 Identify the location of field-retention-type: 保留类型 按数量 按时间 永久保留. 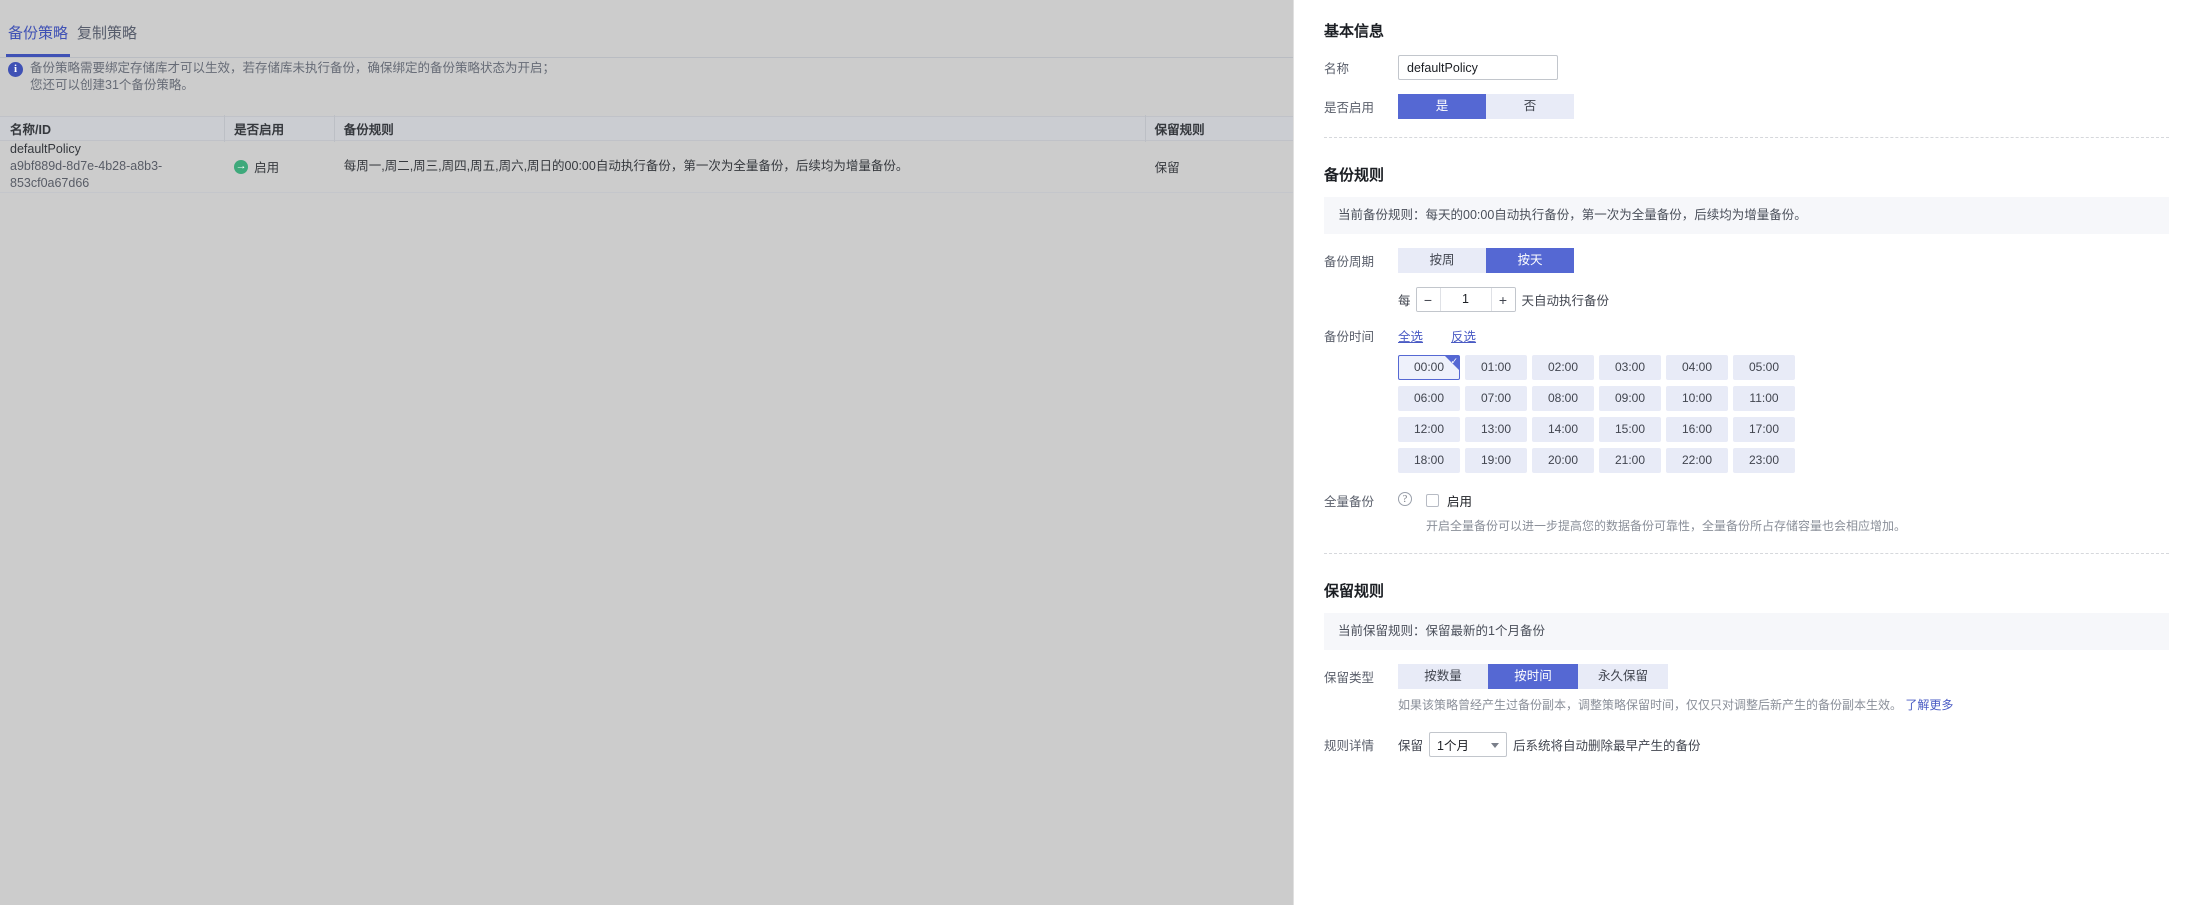
(1746, 676).